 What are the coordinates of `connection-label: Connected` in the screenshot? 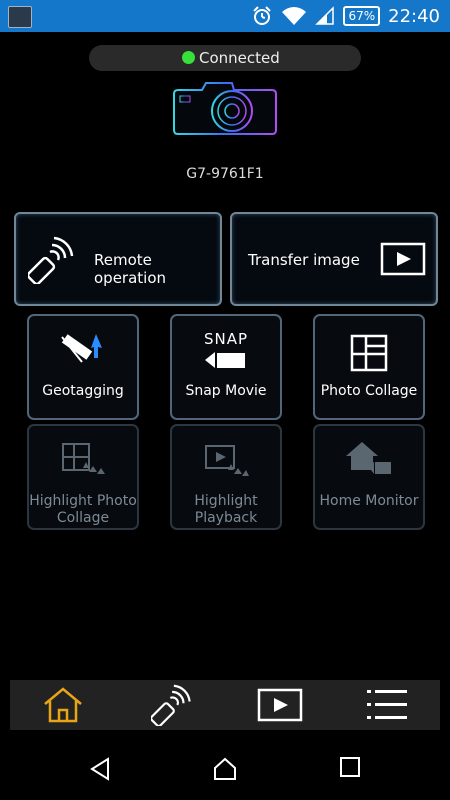 It's located at (239, 58).